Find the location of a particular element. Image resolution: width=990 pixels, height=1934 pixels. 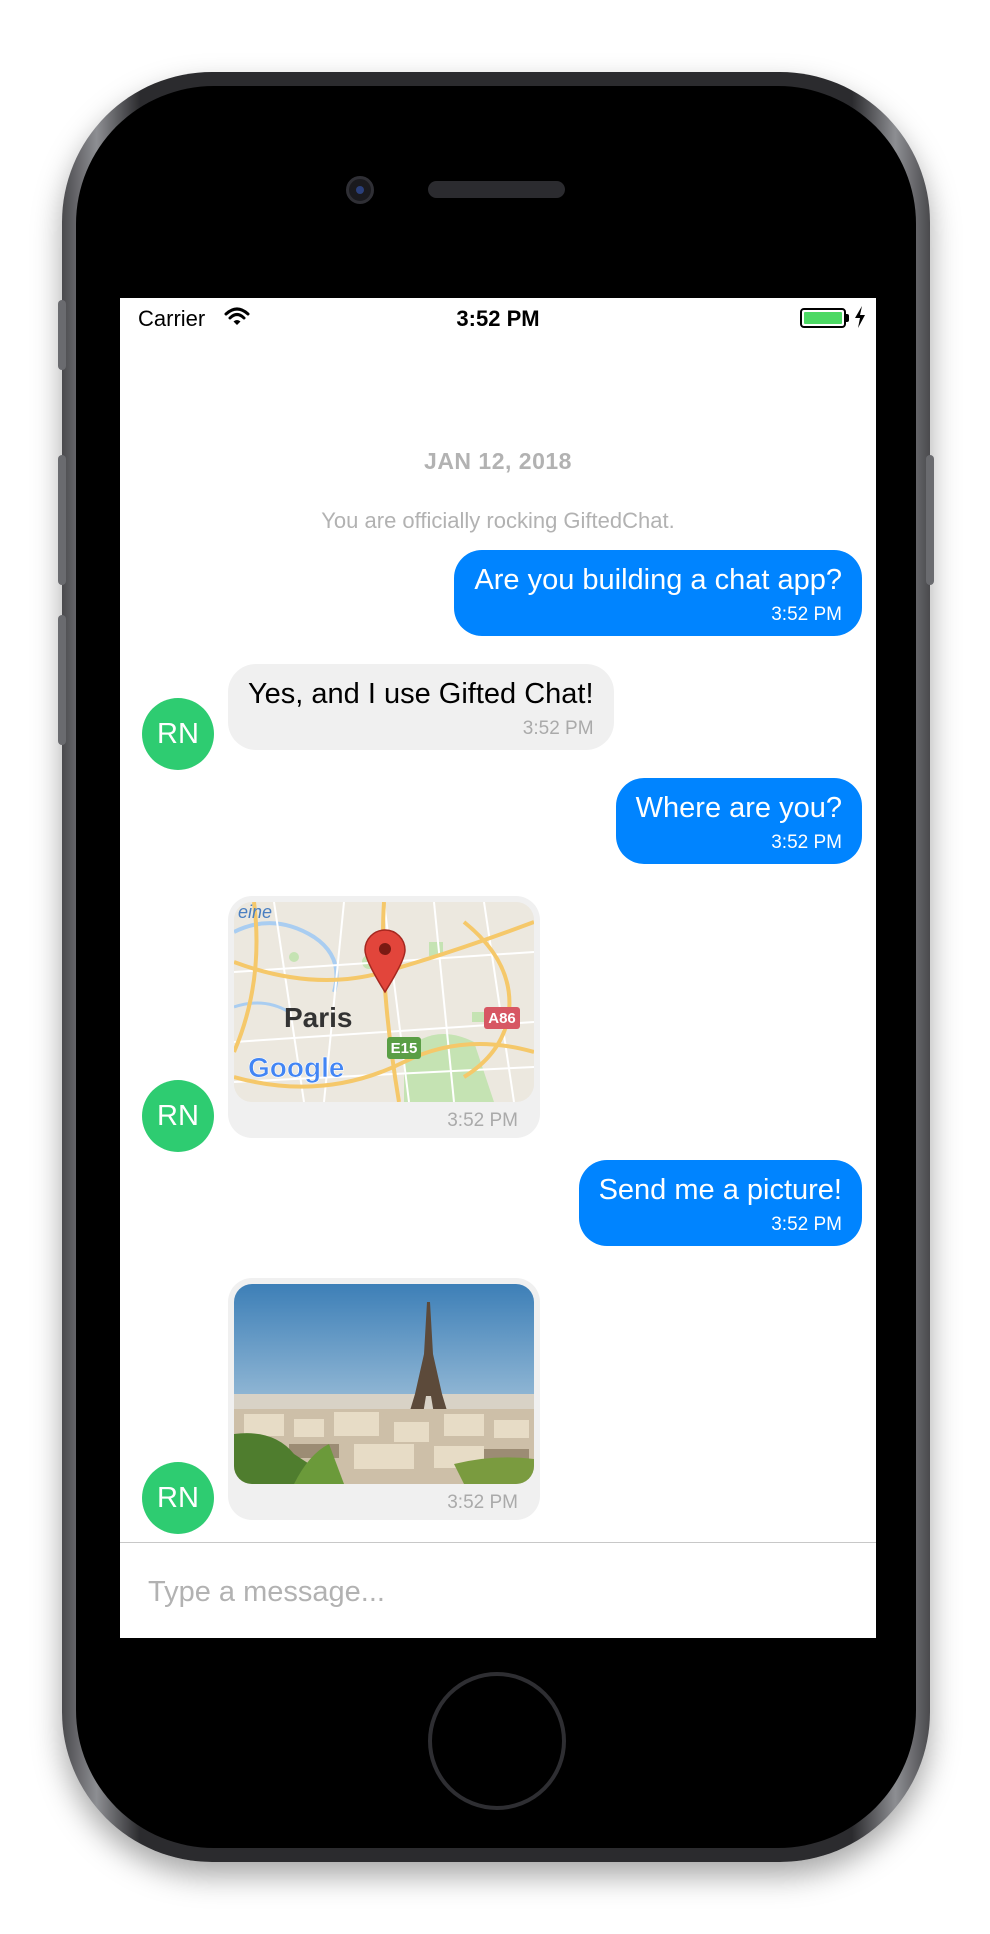

battery-tip is located at coordinates (847, 318).